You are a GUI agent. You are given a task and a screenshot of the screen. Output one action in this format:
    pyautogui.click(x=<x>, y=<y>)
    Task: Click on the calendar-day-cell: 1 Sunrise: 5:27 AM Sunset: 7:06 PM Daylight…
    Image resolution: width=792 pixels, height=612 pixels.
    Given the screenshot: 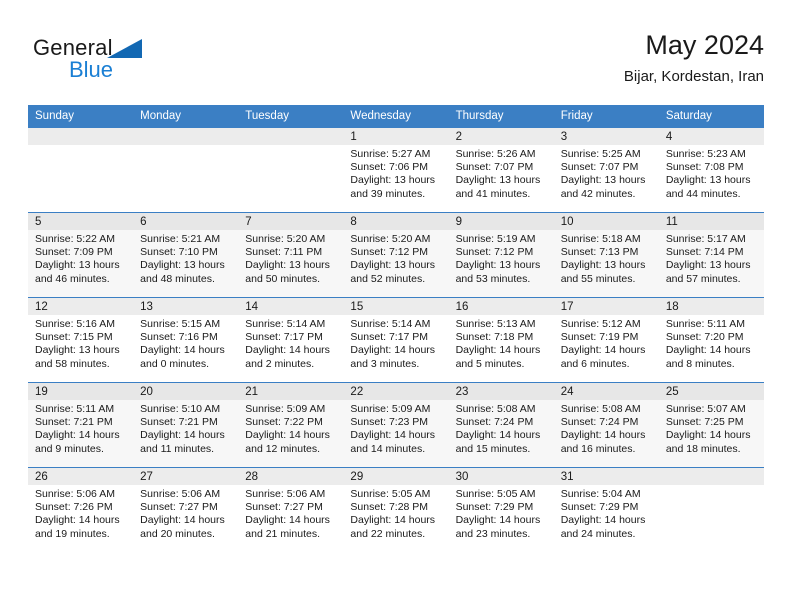 What is the action you would take?
    pyautogui.click(x=396, y=170)
    